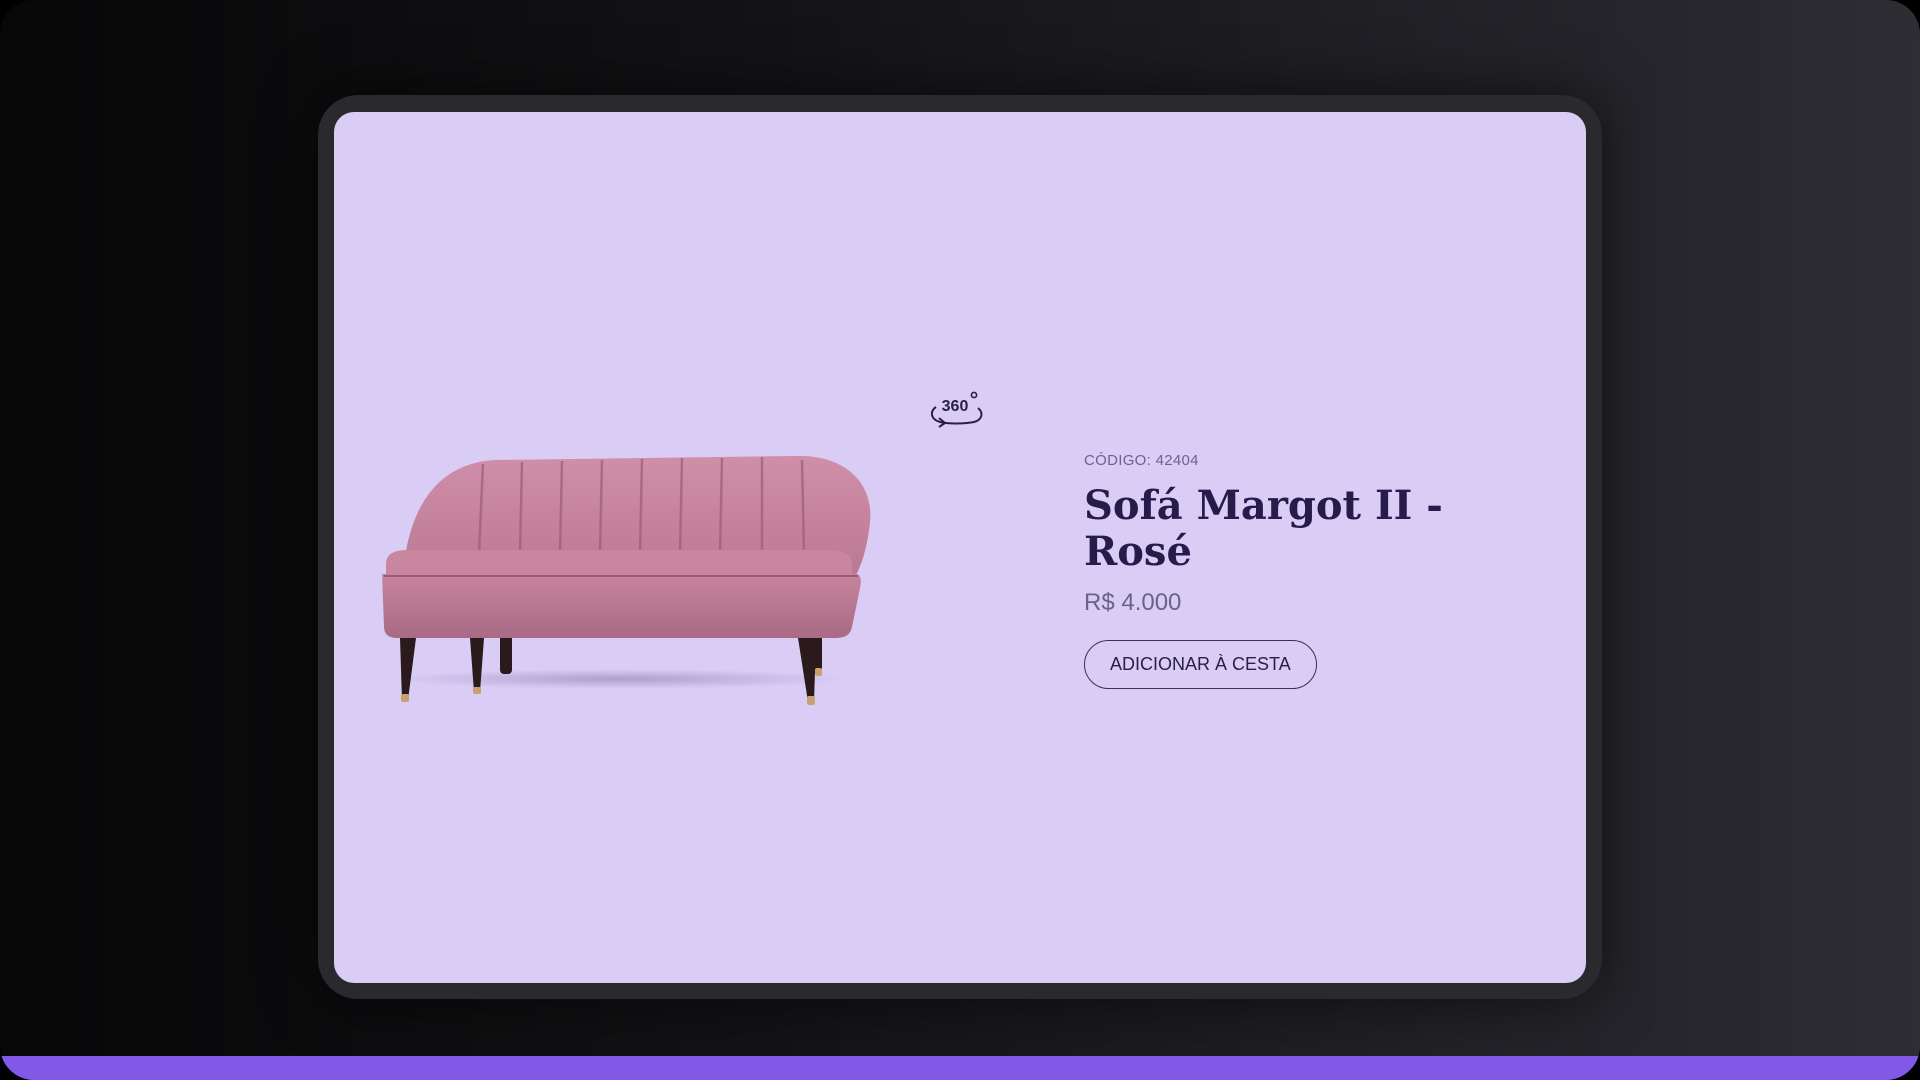 This screenshot has width=1920, height=1080. Describe the element at coordinates (960, 1068) in the screenshot. I see `accent-bar` at that location.